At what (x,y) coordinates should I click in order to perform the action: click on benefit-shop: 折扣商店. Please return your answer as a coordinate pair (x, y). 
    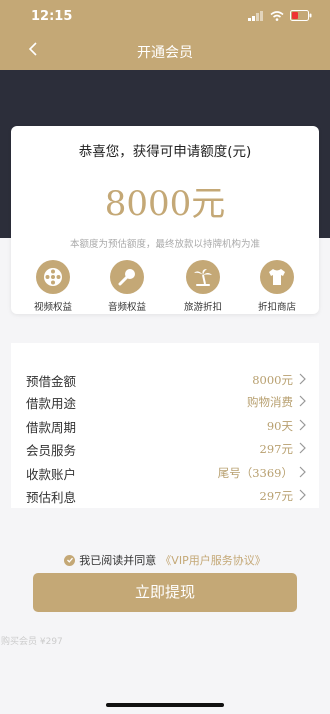
    Looking at the image, I should click on (277, 286).